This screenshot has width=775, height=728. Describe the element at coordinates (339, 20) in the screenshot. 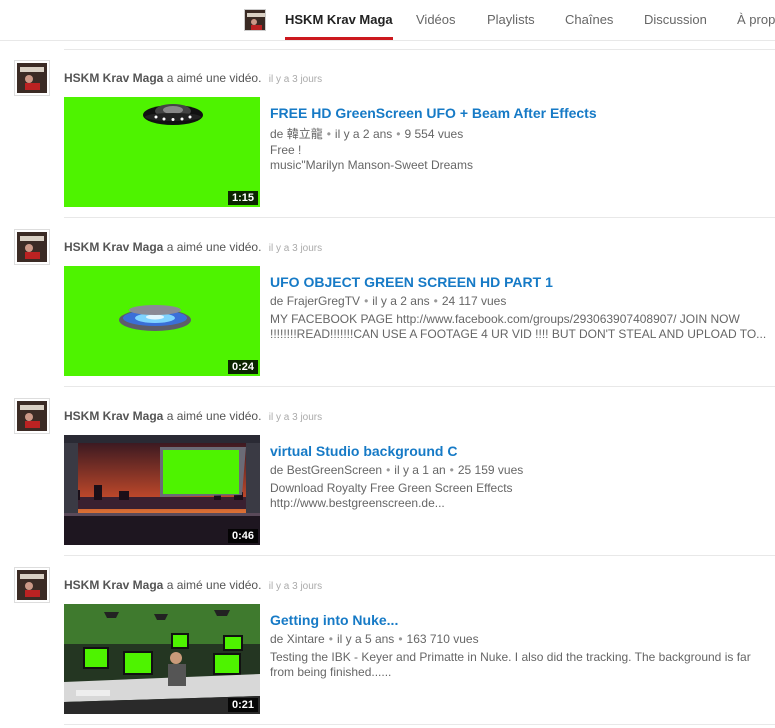

I see `tab-home: HSKM Krav Maga` at that location.